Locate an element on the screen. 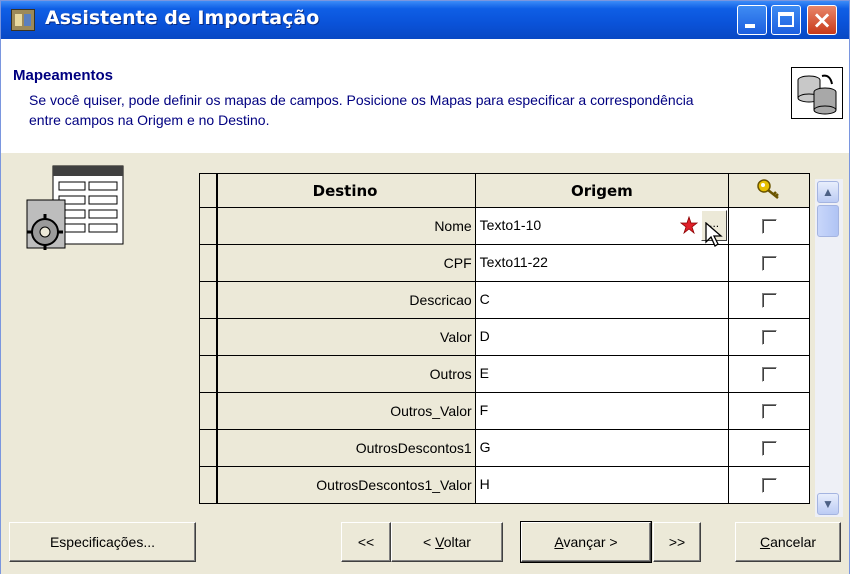  row-header-corner is located at coordinates (209, 190).